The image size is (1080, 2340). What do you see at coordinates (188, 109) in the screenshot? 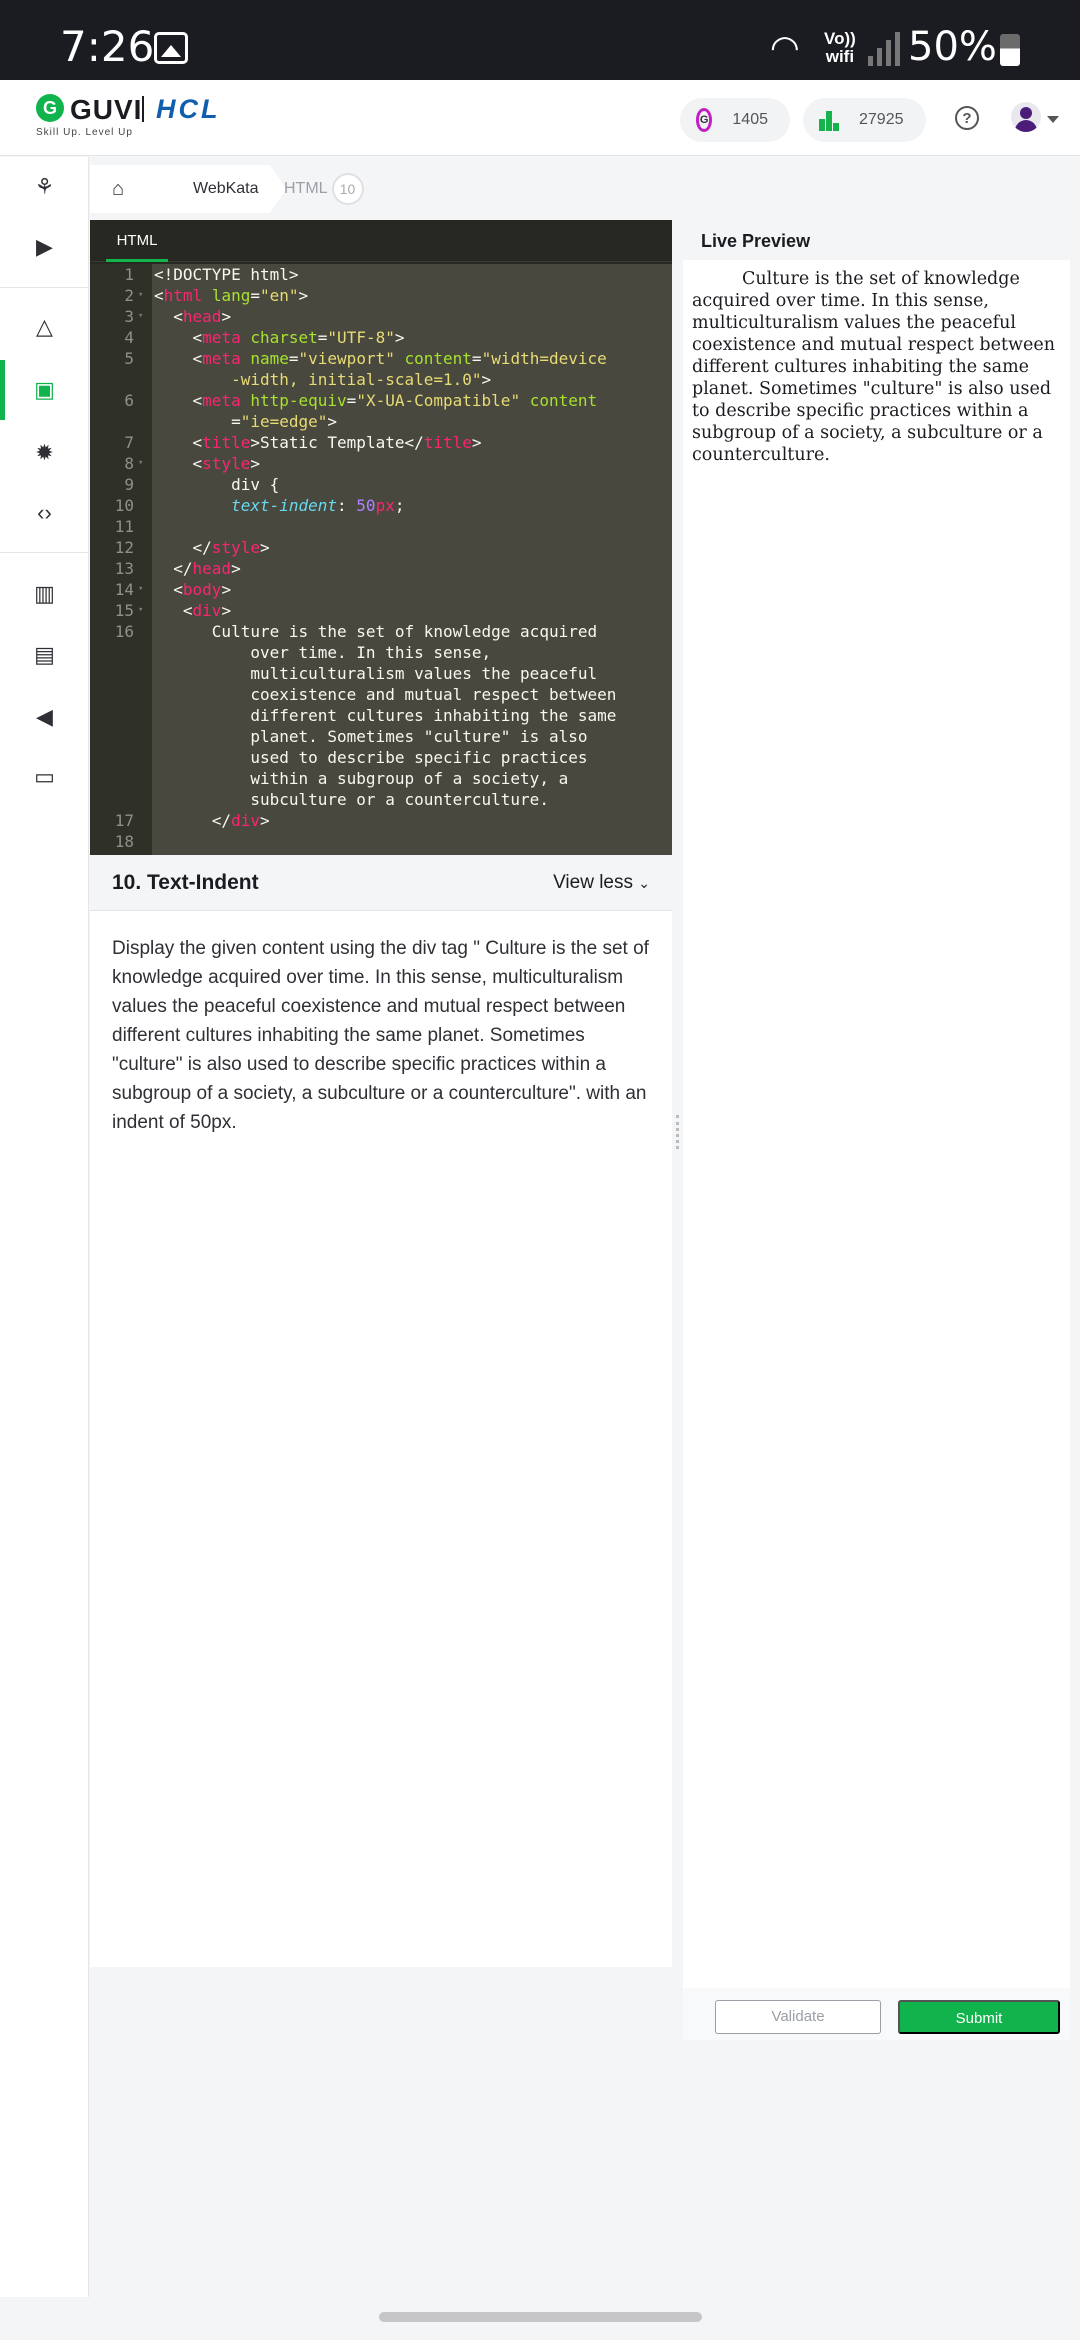
I see `partner-logo: HCL` at bounding box center [188, 109].